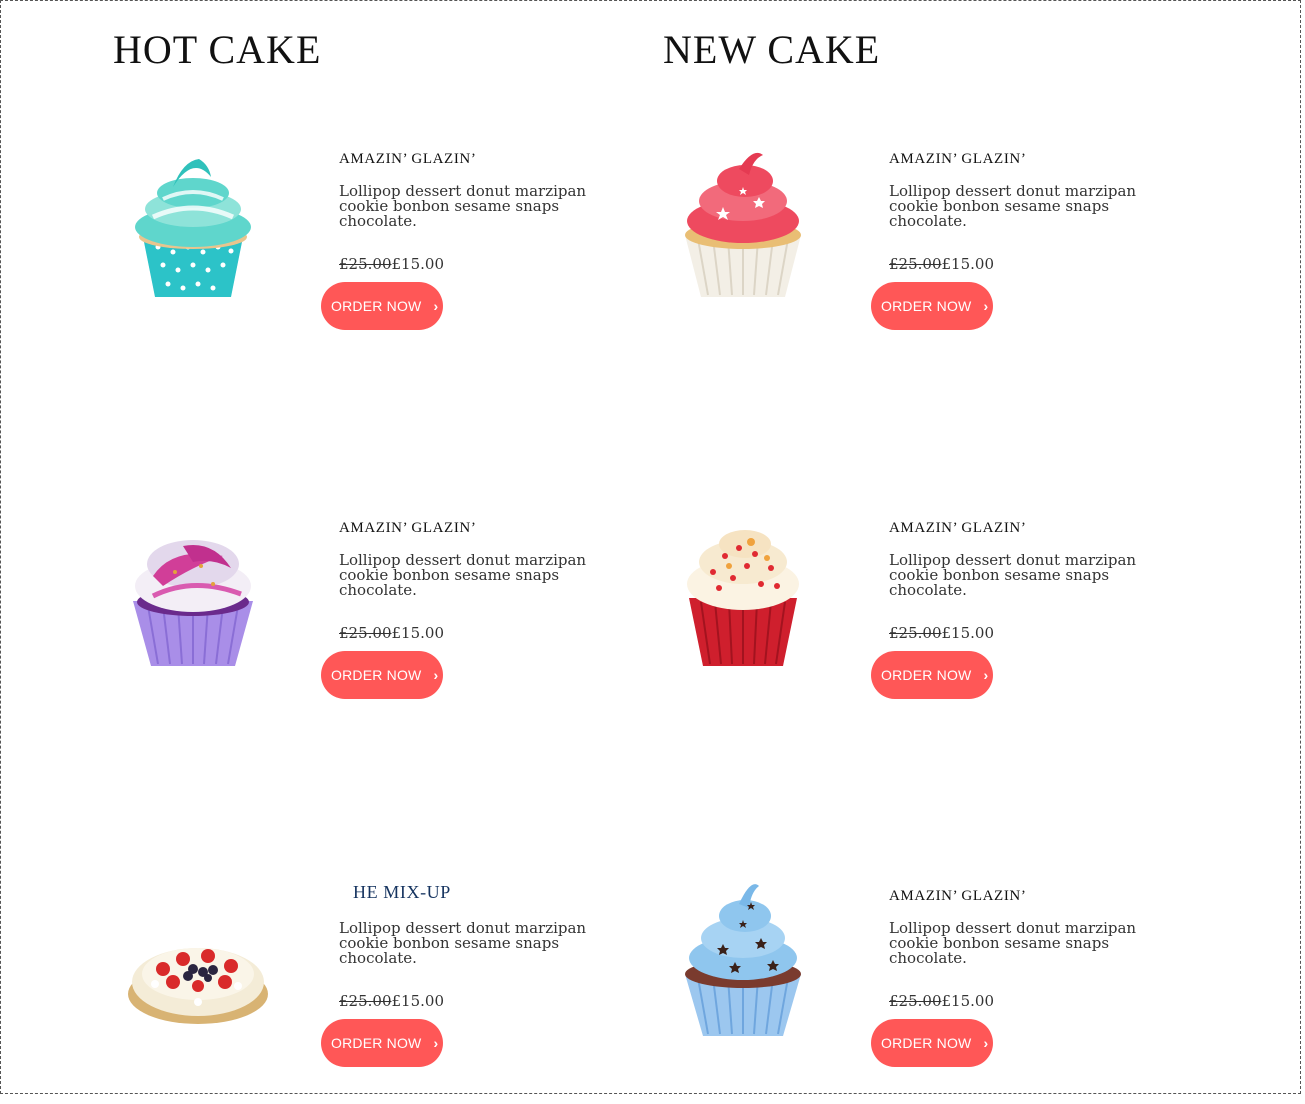 The width and height of the screenshot is (1305, 1104). What do you see at coordinates (402, 892) in the screenshot?
I see `product-name: HE MIX-UP` at bounding box center [402, 892].